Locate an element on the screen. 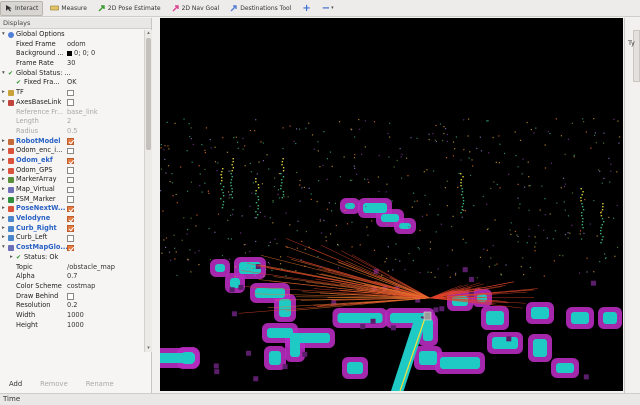  display-row: ▸ Curb_Left is located at coordinates (72, 238).